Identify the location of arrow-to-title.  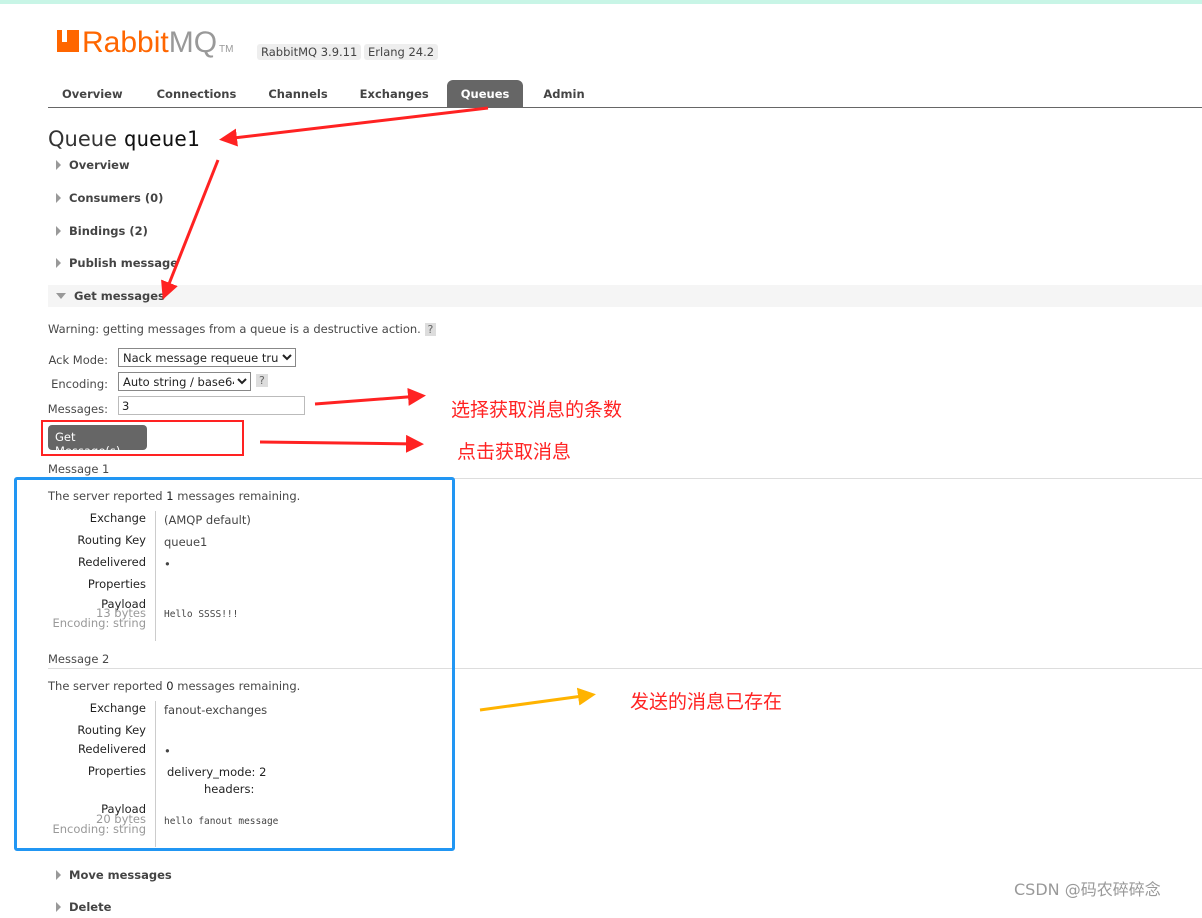
(354, 126).